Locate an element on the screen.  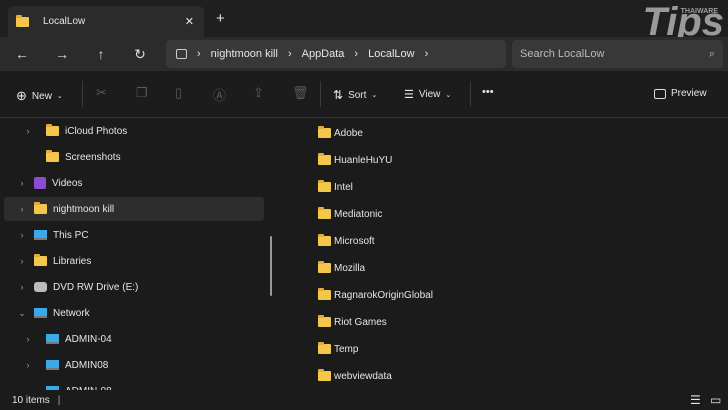
file-list-item: Temp is located at coordinates (338, 349).